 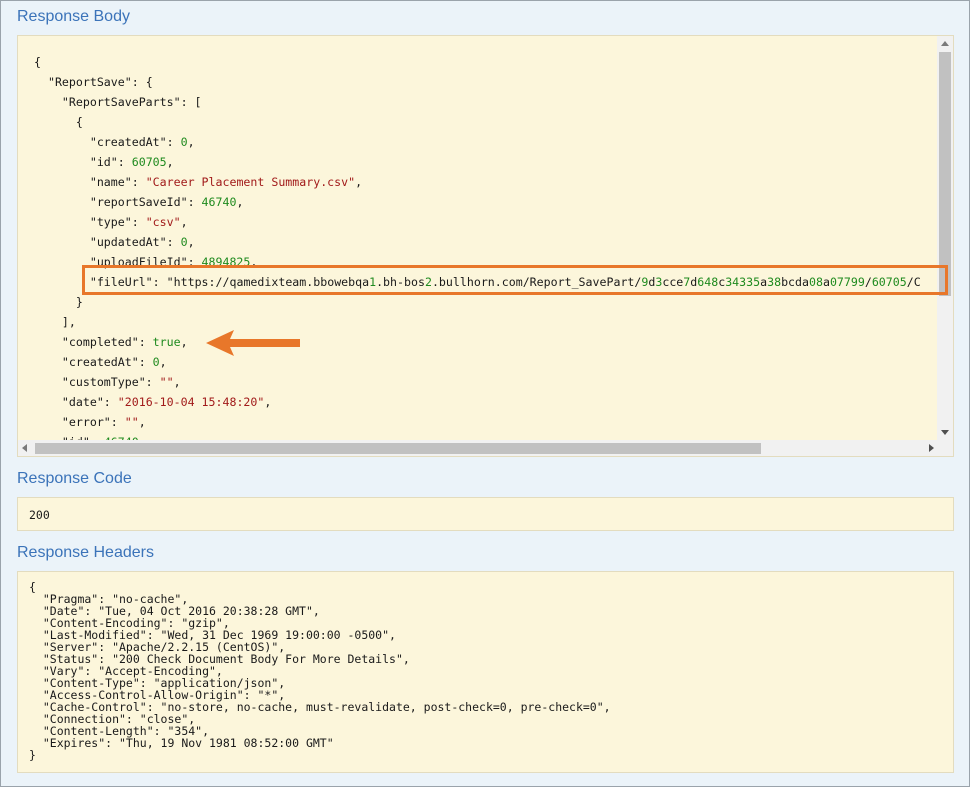 I want to click on response-code-block: 200, so click(x=485, y=514).